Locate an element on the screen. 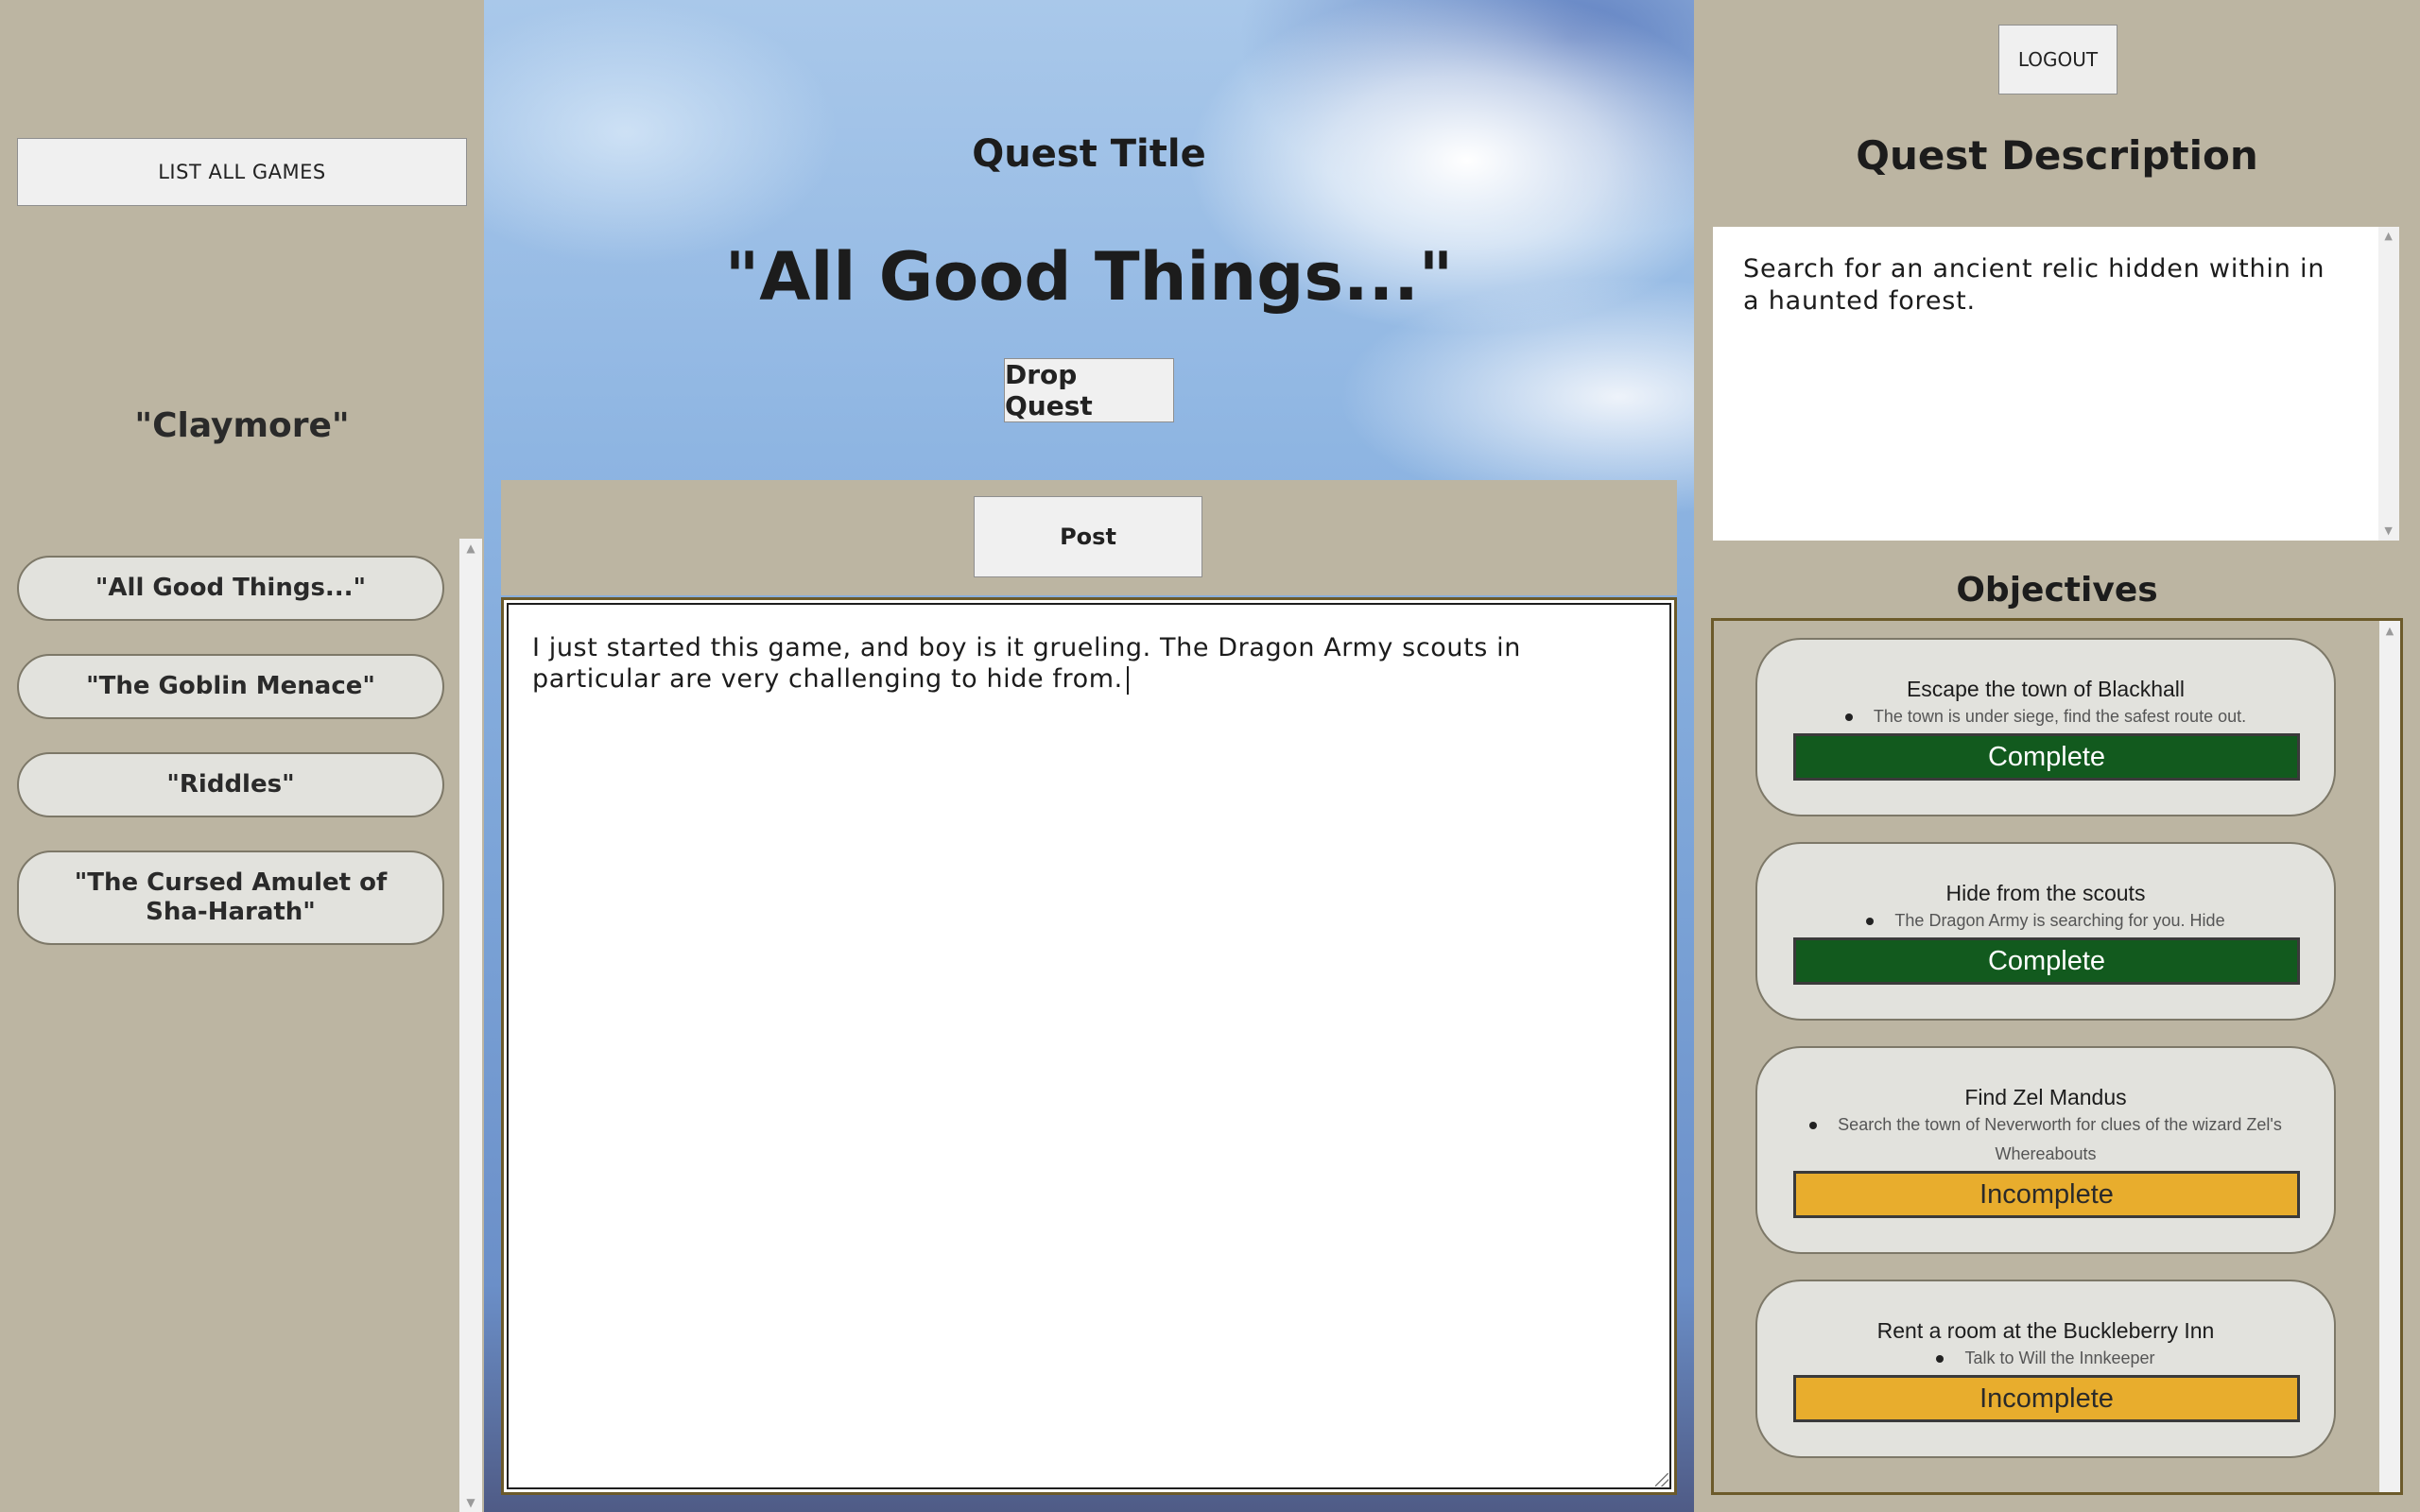 Image resolution: width=2420 pixels, height=1512 pixels. post-button: Post is located at coordinates (1088, 536).